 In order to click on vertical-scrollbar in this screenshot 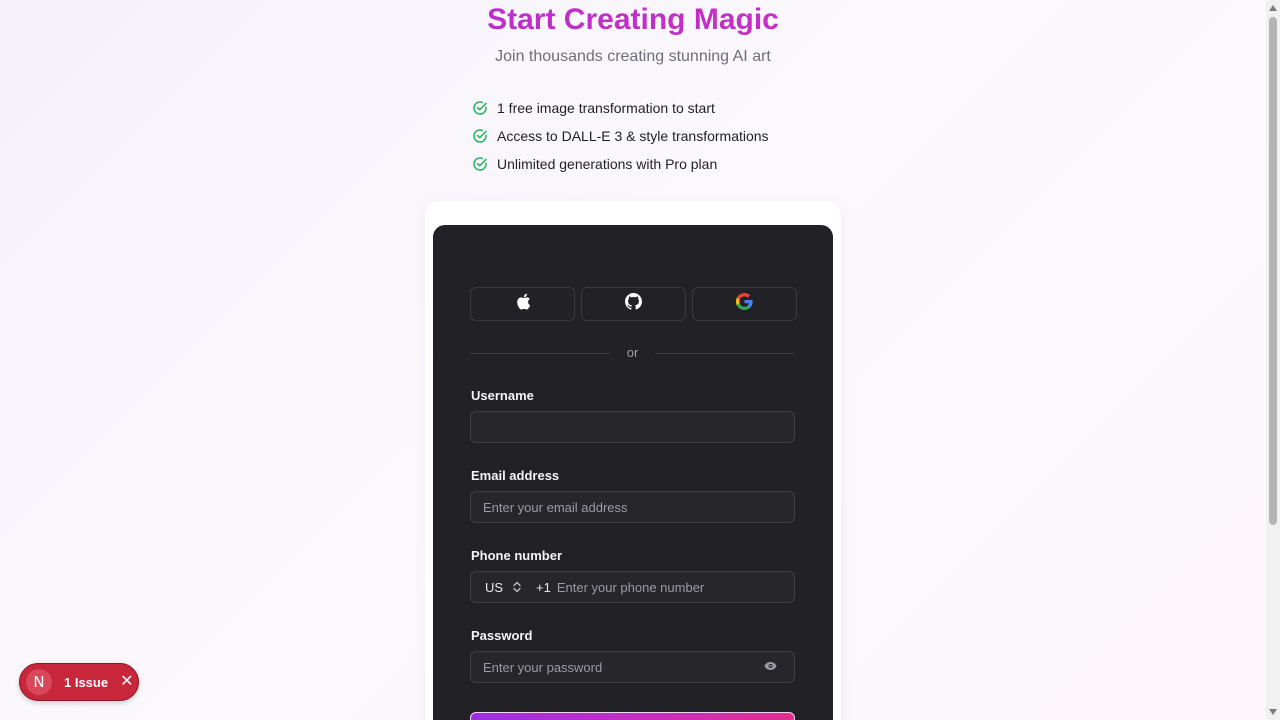, I will do `click(1273, 360)`.